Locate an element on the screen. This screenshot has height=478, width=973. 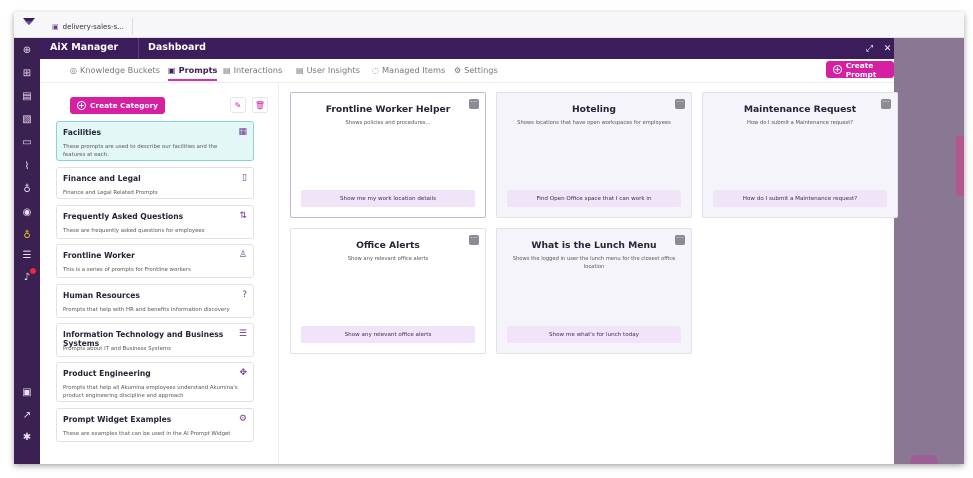
card-cta: Show me my work location details is located at coordinates (388, 198).